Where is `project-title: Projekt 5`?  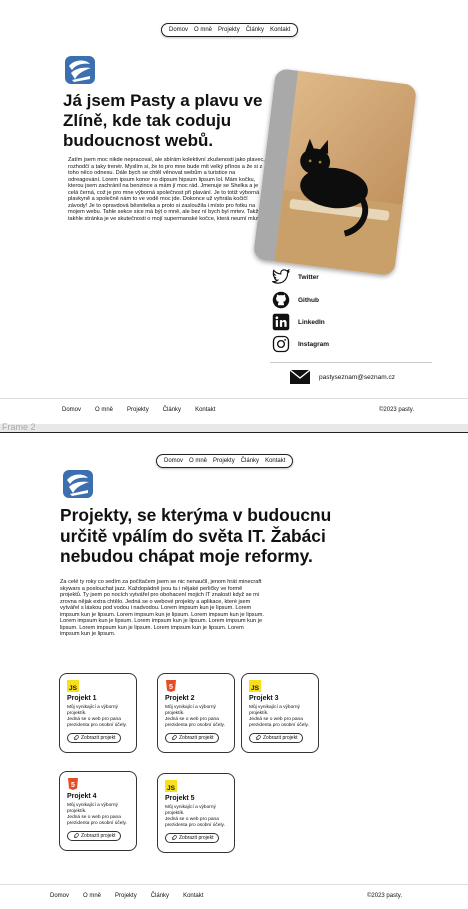 project-title: Projekt 5 is located at coordinates (180, 798).